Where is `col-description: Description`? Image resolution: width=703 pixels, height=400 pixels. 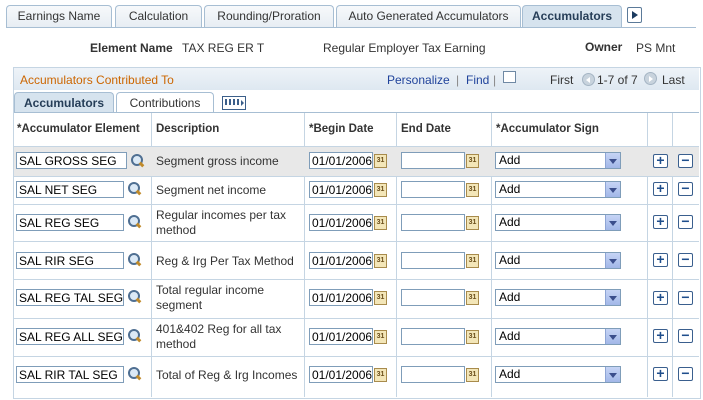 col-description: Description is located at coordinates (187, 129).